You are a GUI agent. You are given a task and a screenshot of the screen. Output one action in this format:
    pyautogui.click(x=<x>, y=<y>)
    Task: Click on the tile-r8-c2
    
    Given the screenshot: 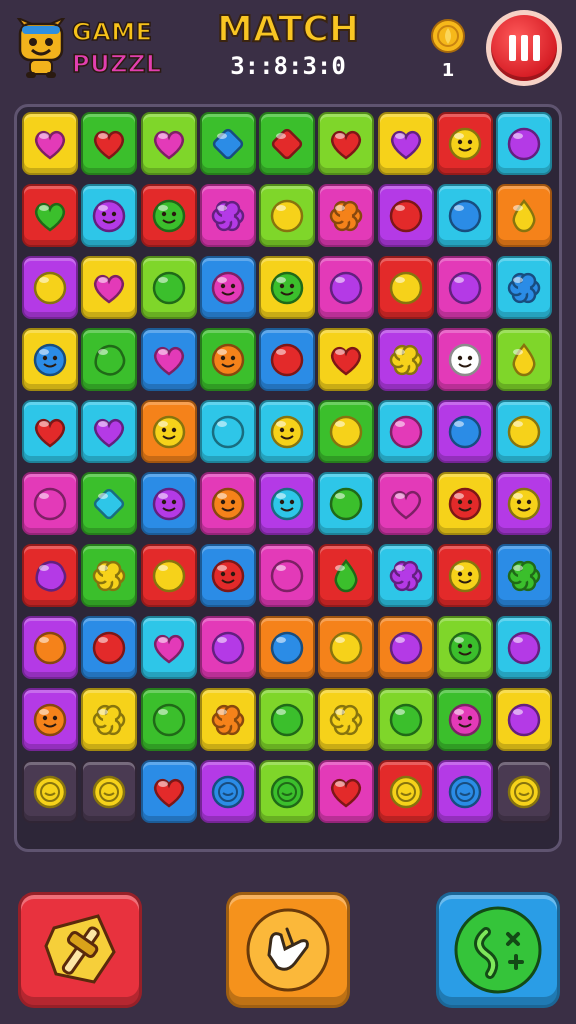 What is the action you would take?
    pyautogui.click(x=109, y=647)
    